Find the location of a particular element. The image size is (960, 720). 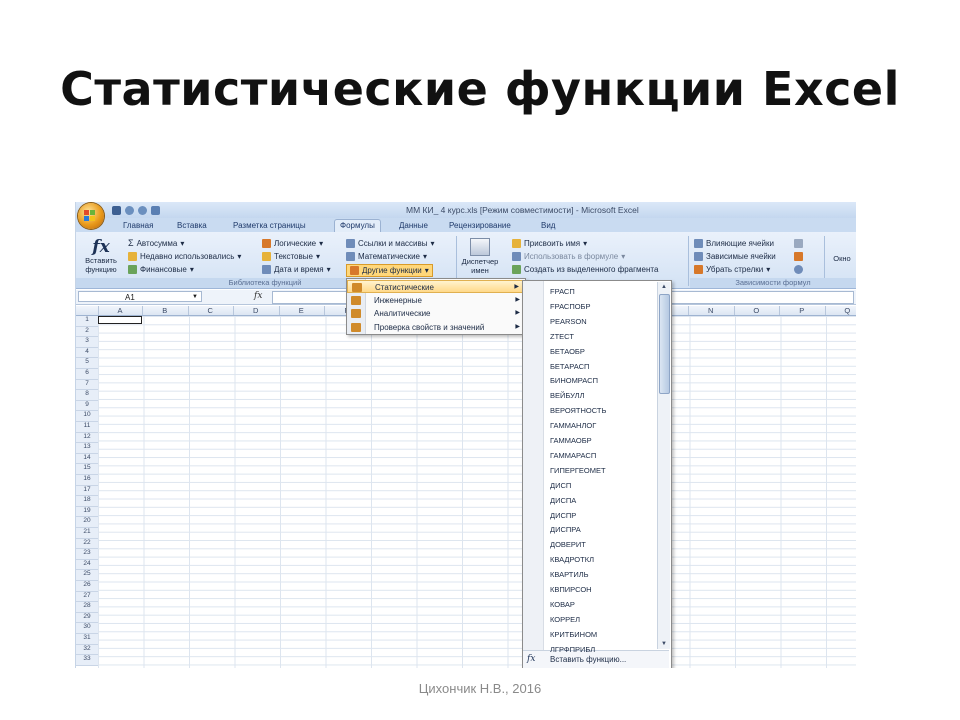

row-header: 31 is located at coordinates (87, 639).